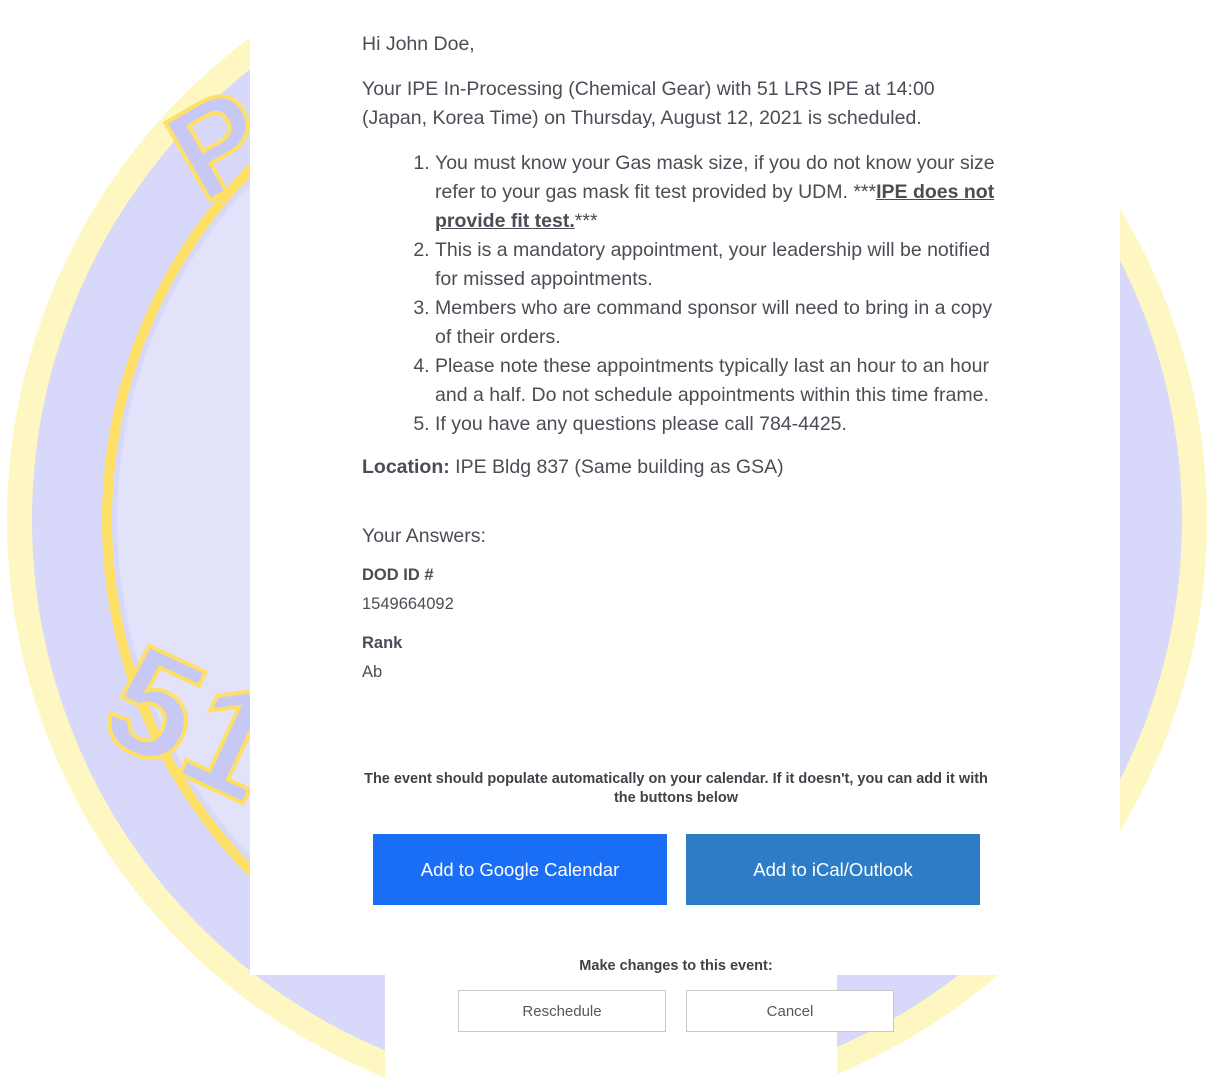 The height and width of the screenshot is (1079, 1215). I want to click on answer-label-dod-id: DOD ID #, so click(398, 575).